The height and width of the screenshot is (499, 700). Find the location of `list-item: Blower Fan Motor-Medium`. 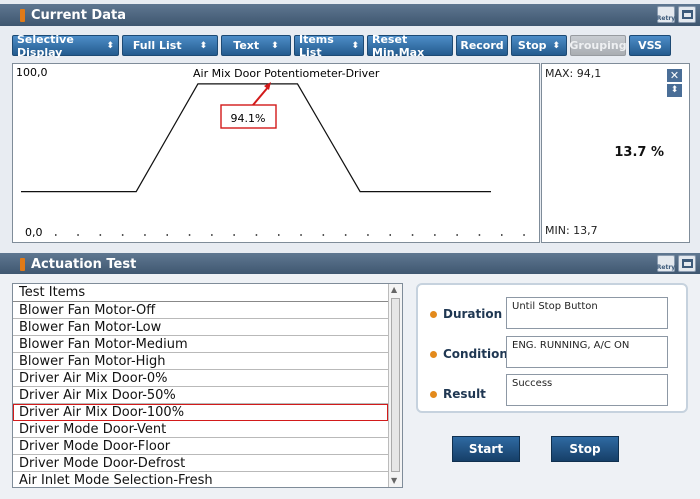

list-item: Blower Fan Motor-Medium is located at coordinates (200, 344).